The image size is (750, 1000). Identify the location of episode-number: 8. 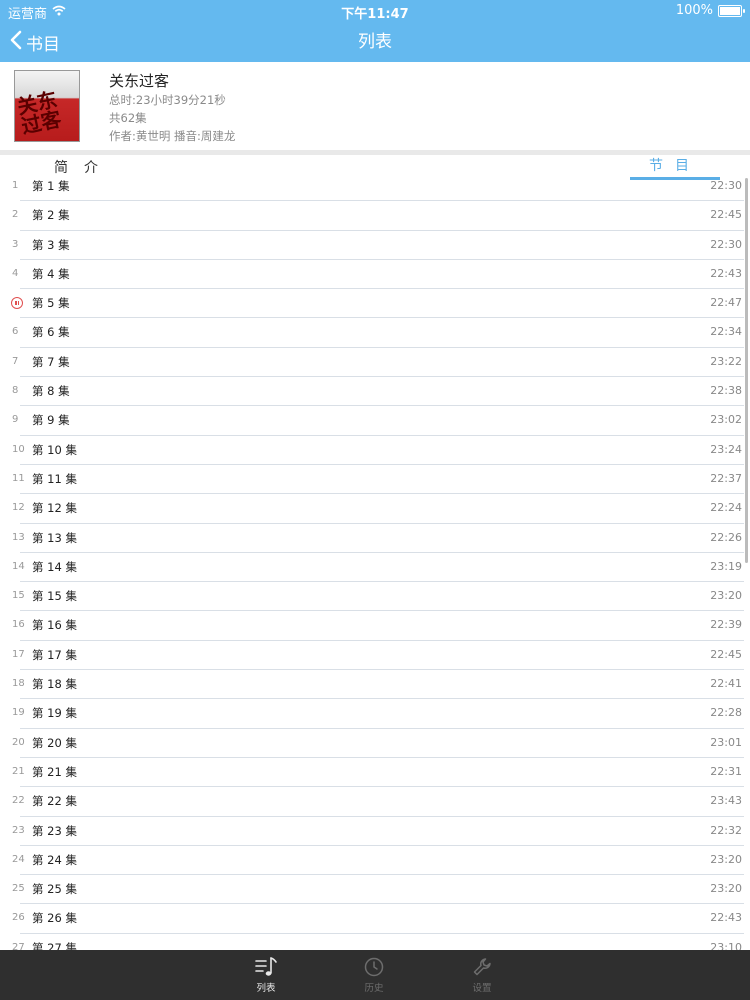
(15, 391).